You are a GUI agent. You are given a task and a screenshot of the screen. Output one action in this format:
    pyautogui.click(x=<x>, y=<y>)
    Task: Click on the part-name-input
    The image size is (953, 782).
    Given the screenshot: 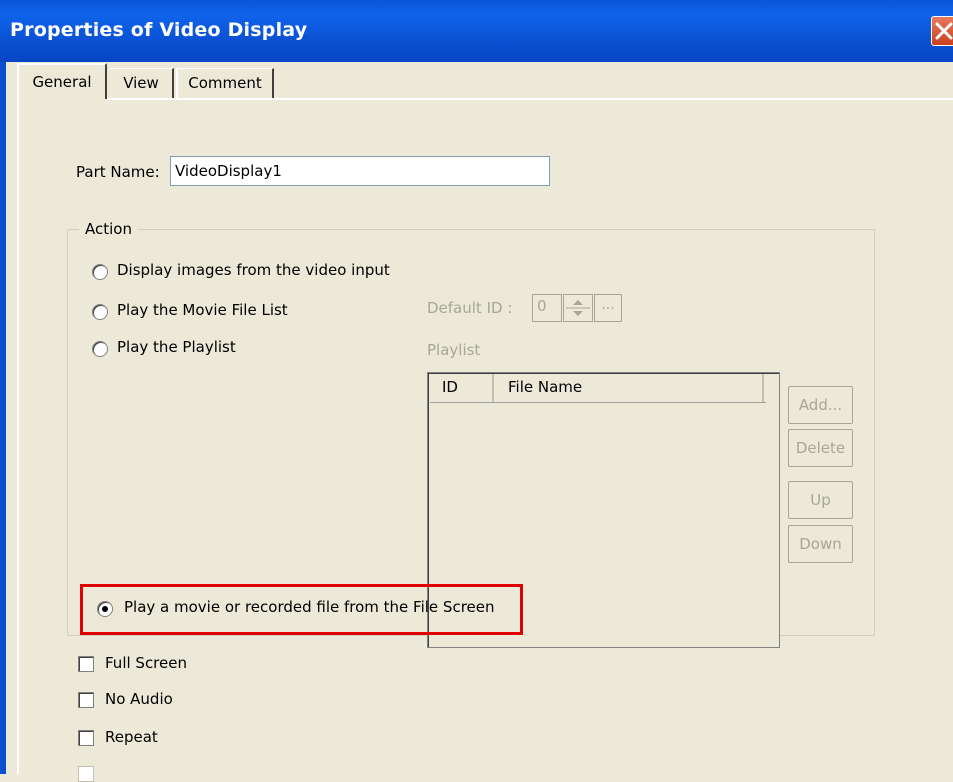 What is the action you would take?
    pyautogui.click(x=360, y=171)
    